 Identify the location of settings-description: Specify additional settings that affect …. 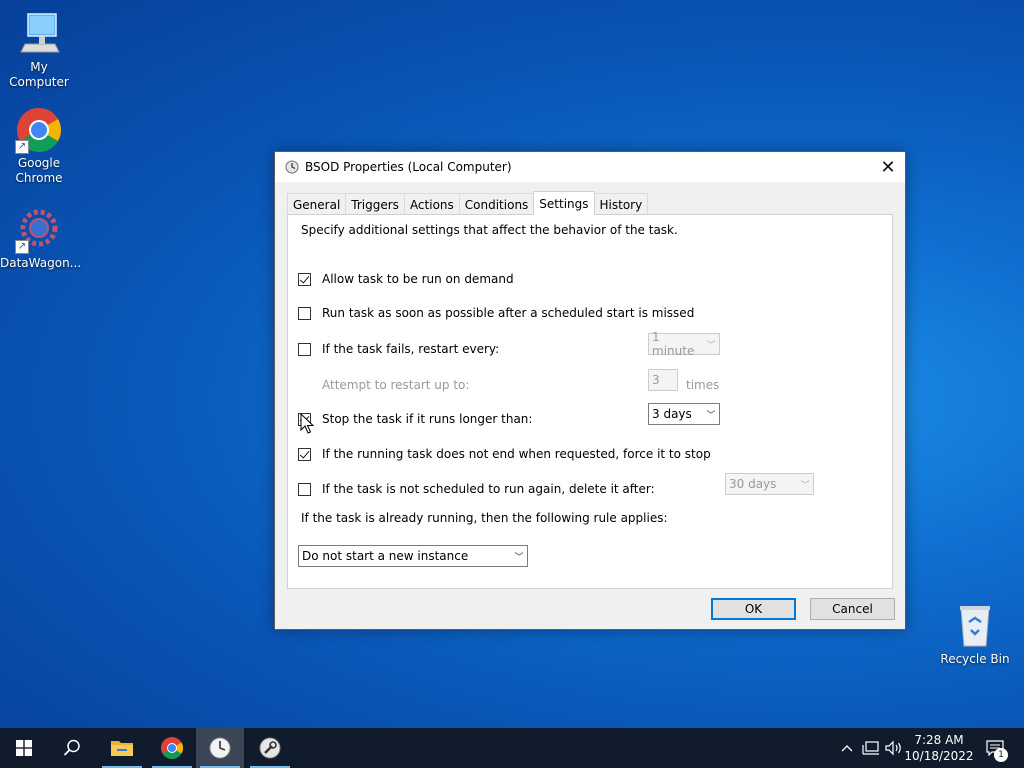
(489, 230).